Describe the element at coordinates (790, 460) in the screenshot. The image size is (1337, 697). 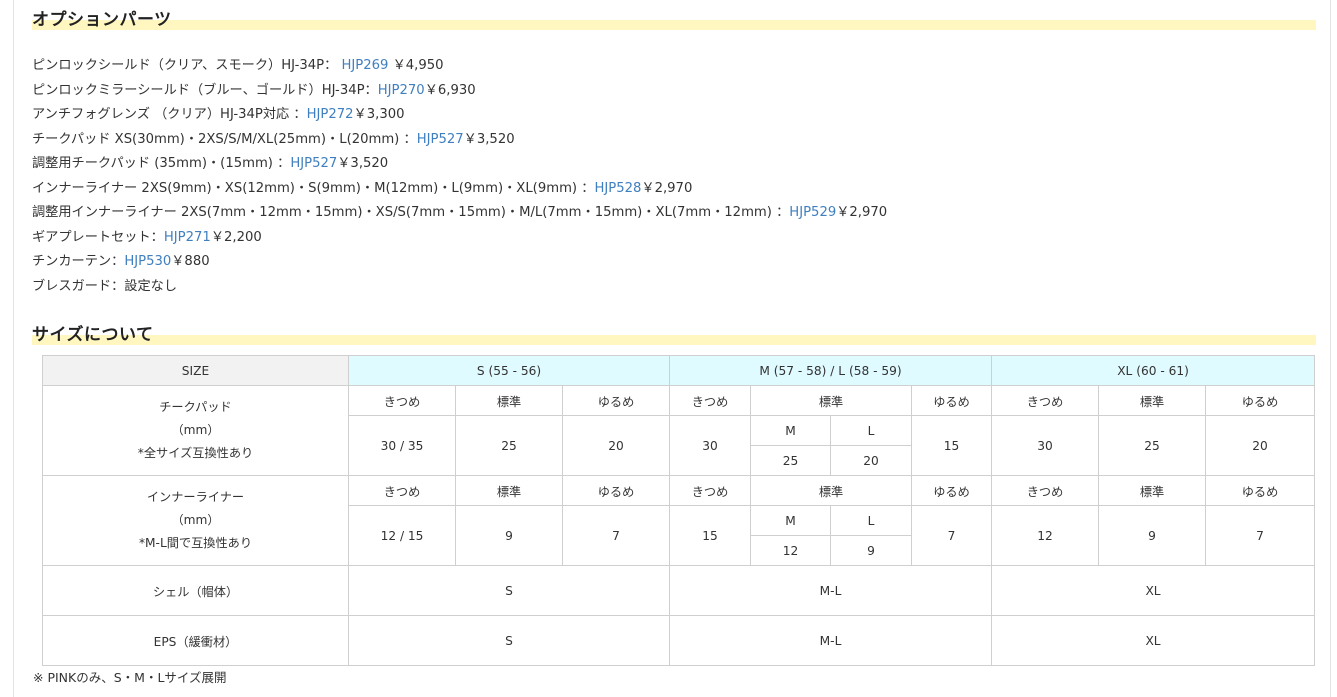
I see `cheek-m-standard: 25` at that location.